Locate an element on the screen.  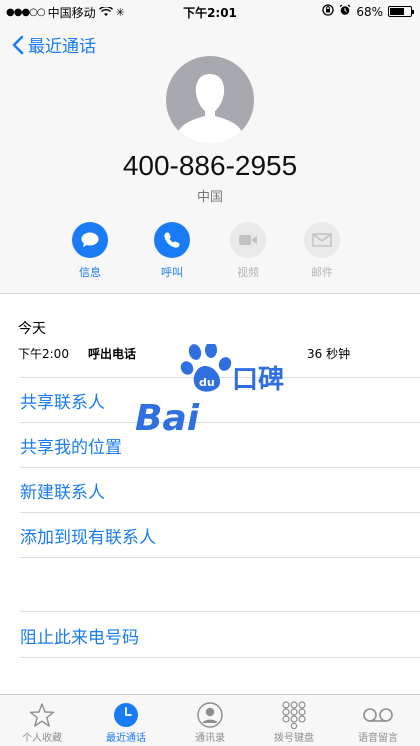
avatar is located at coordinates (210, 100).